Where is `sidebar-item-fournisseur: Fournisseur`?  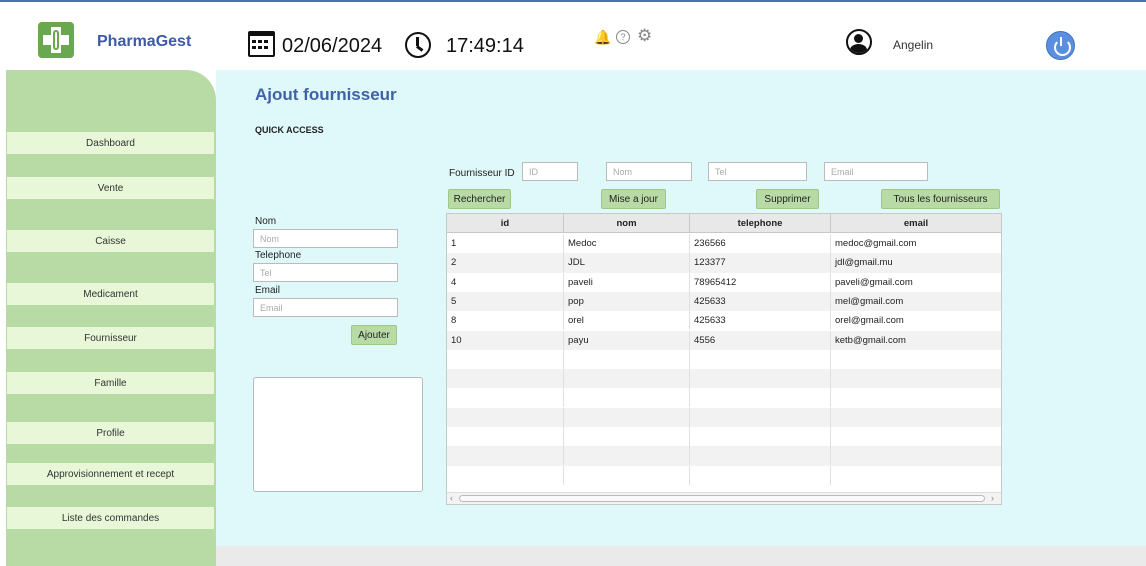 sidebar-item-fournisseur: Fournisseur is located at coordinates (110, 338).